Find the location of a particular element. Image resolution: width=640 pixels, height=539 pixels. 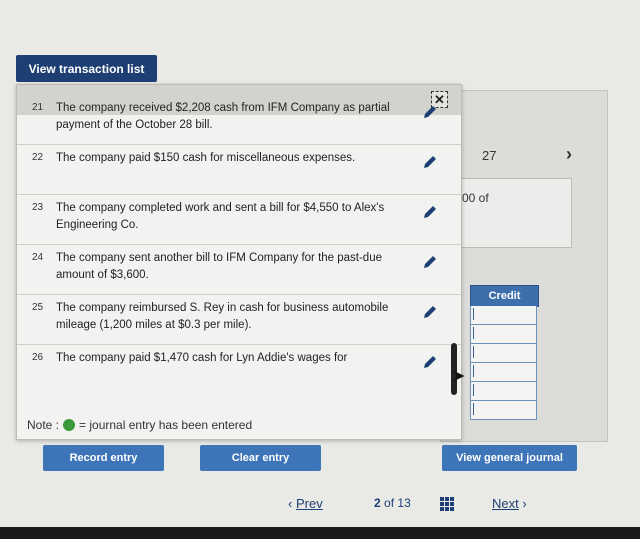

item-number: 25 is located at coordinates (38, 307).